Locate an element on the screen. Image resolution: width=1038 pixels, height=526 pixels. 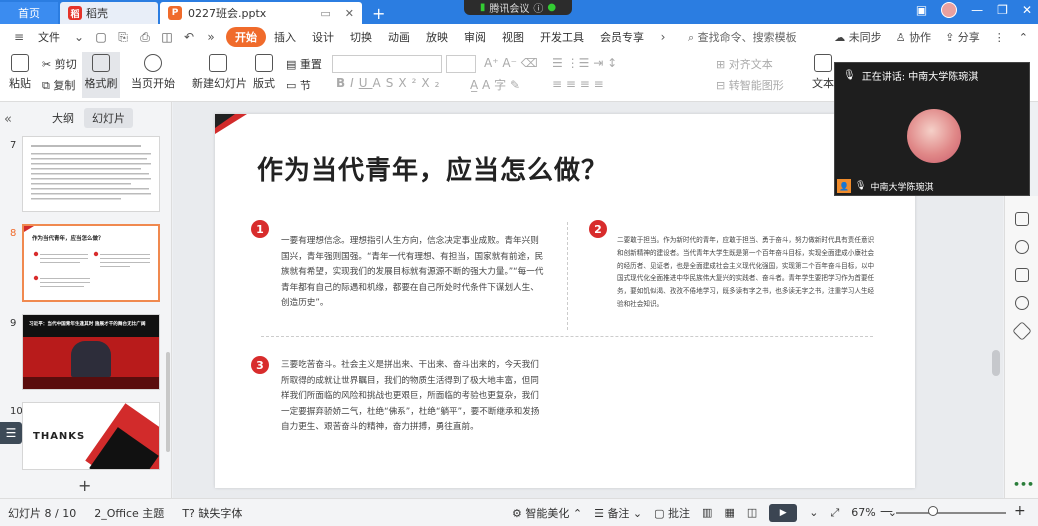
chevron-down-icon: ⌄ is located at coordinates (79, 37).